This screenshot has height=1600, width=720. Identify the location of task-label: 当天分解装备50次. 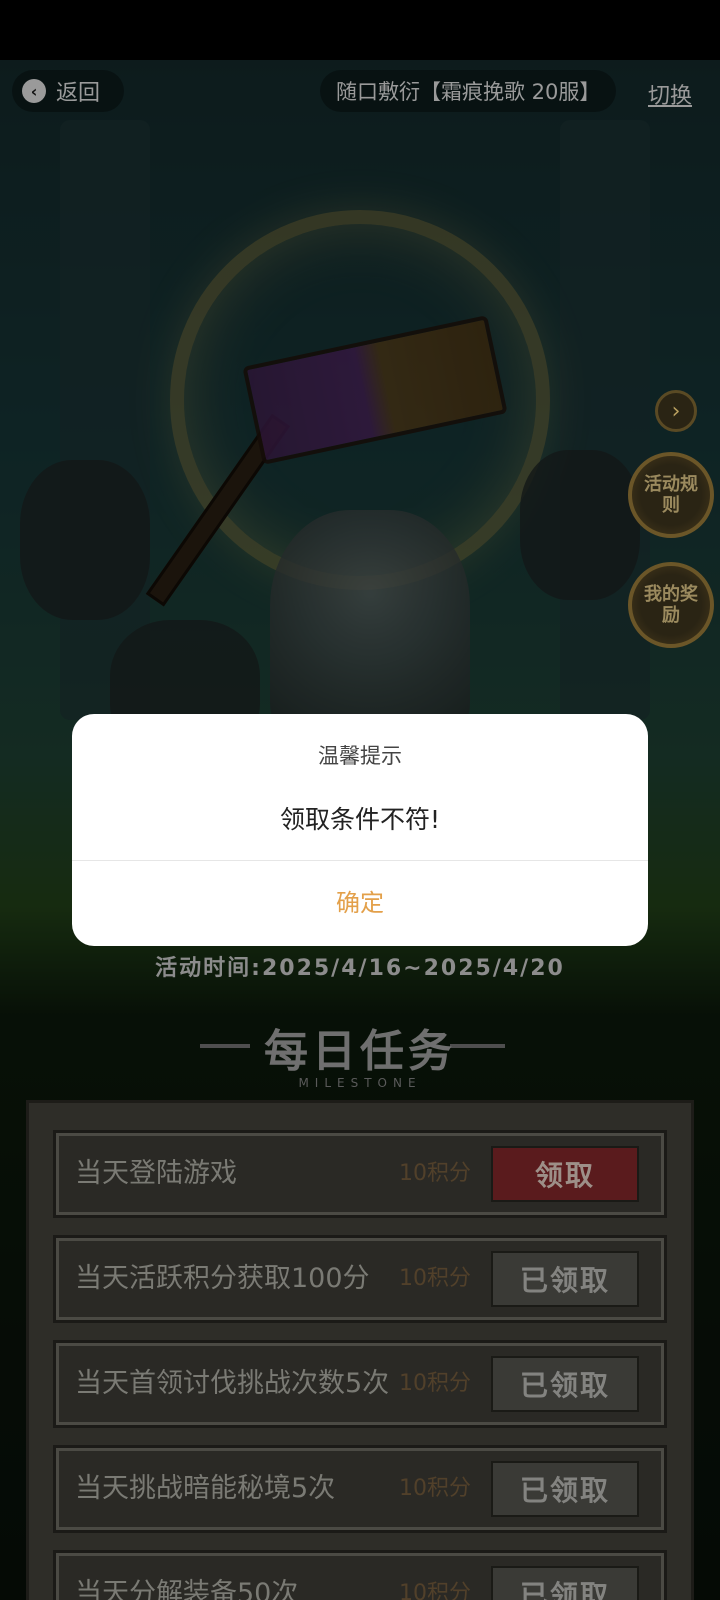
(187, 1589).